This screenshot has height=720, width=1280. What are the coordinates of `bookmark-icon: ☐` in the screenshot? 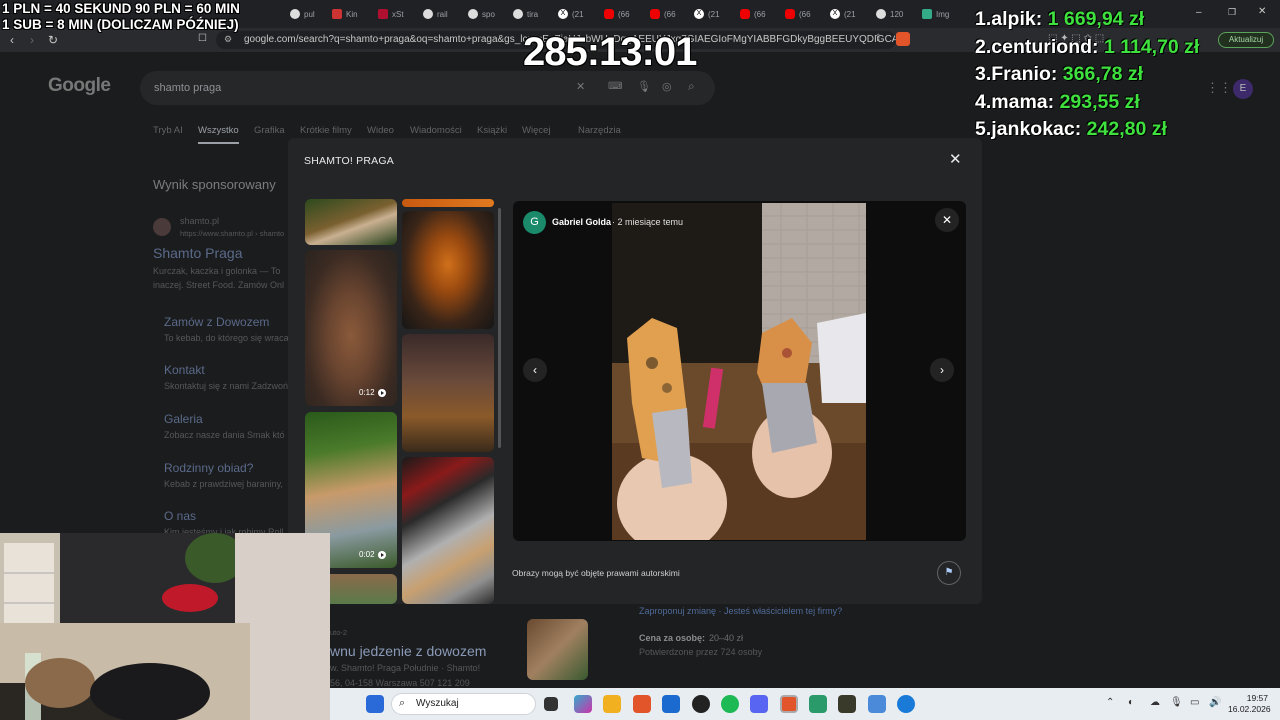 It's located at (202, 38).